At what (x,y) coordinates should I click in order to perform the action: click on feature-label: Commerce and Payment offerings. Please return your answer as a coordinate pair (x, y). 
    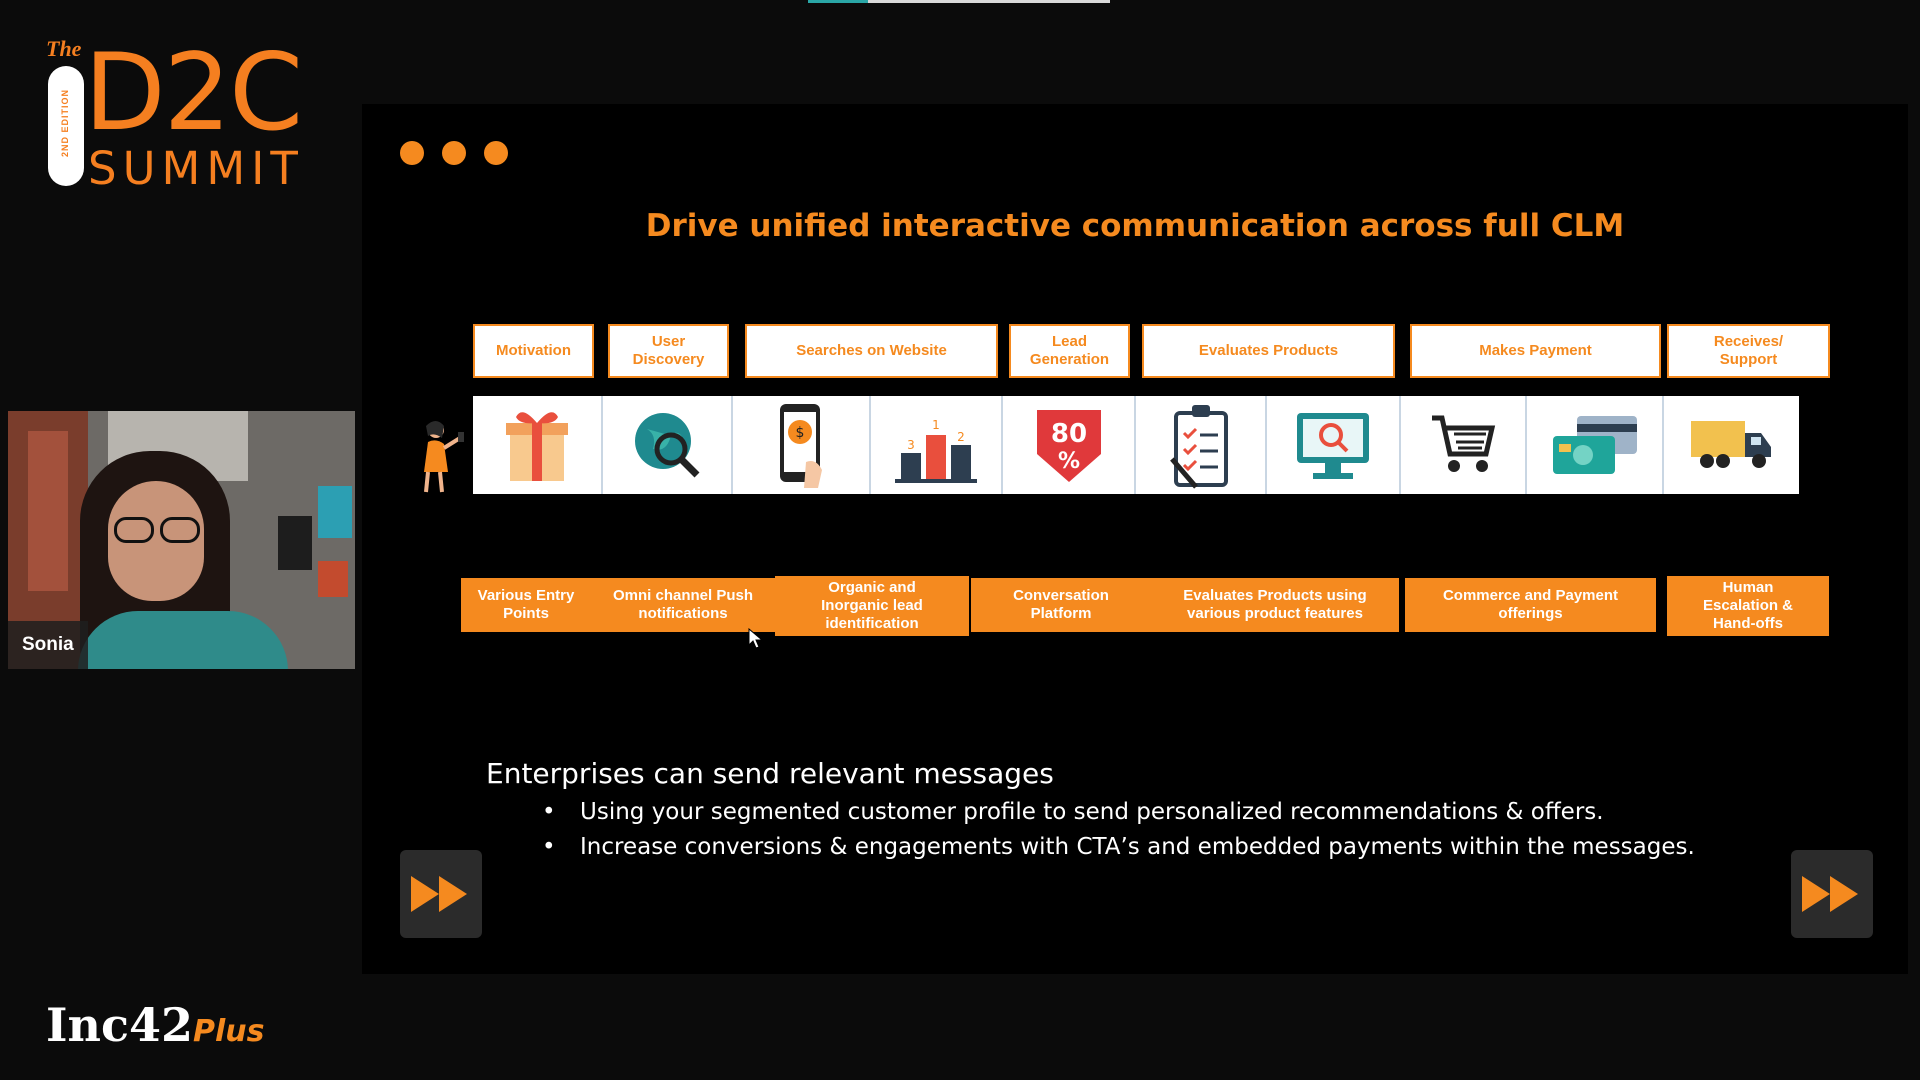
    Looking at the image, I should click on (1530, 605).